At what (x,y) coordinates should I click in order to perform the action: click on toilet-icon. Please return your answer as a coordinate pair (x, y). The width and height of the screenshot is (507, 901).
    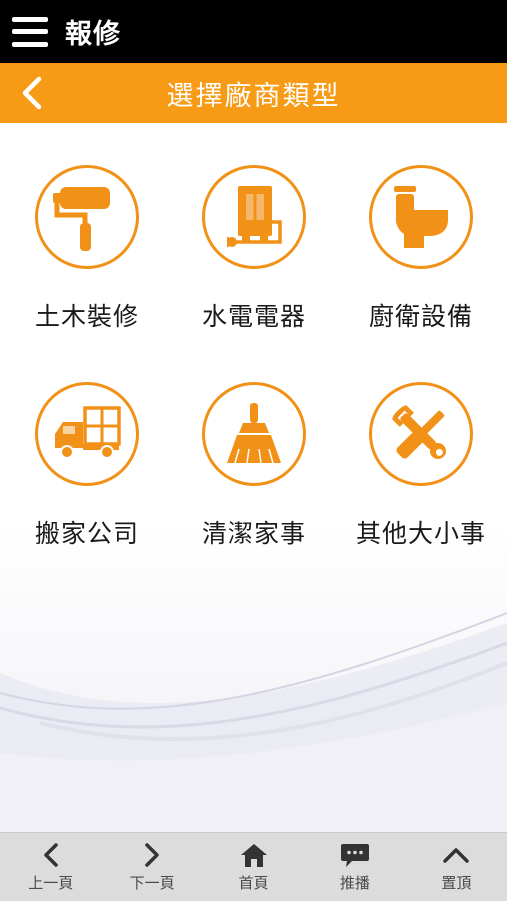
    Looking at the image, I should click on (421, 217).